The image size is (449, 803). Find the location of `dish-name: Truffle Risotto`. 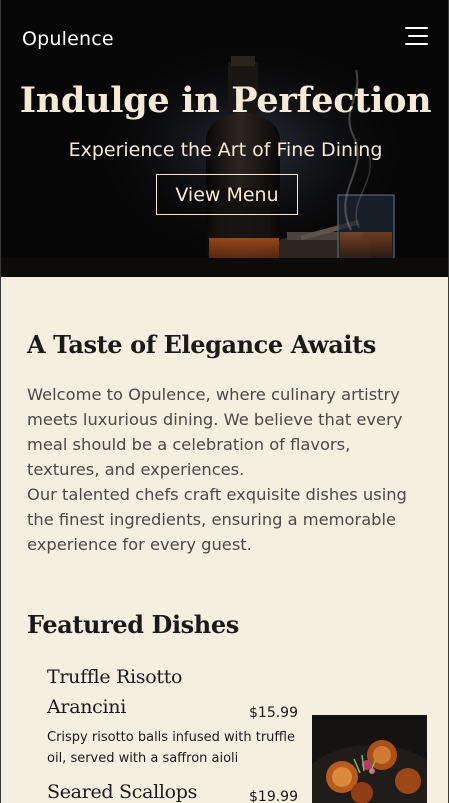

dish-name: Truffle Risotto is located at coordinates (115, 677).